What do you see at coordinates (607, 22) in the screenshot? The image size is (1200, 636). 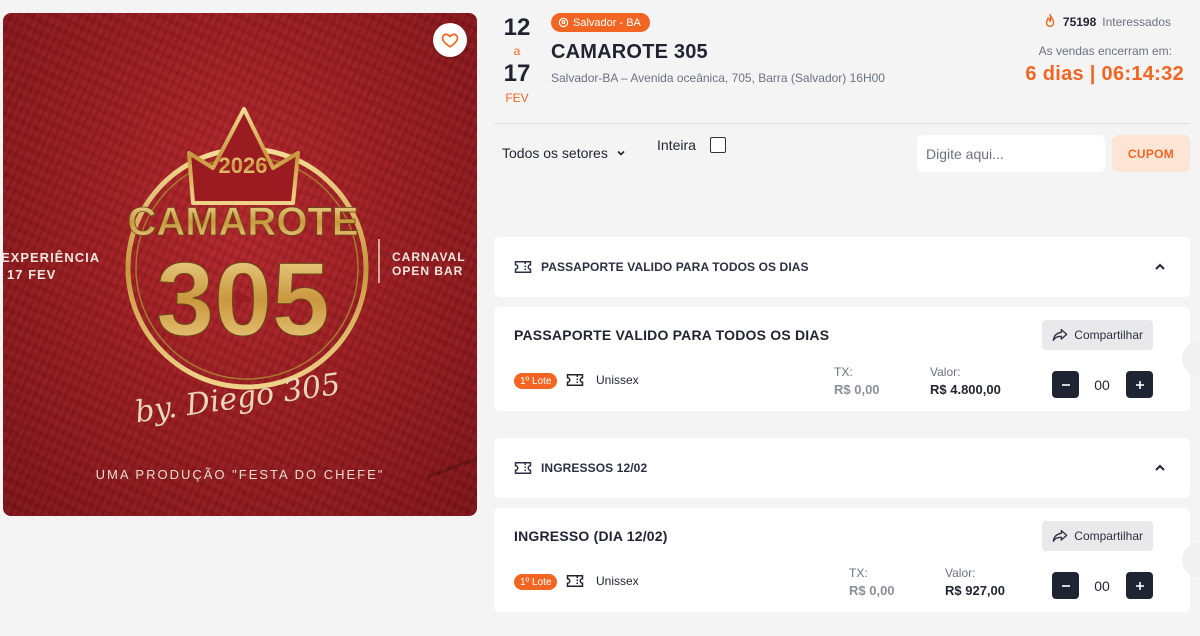 I see `location-badge-label: Salvador - BA` at bounding box center [607, 22].